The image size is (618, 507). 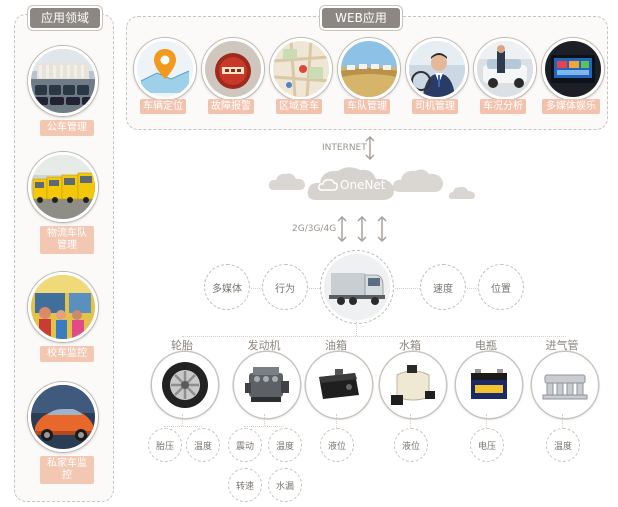 I want to click on web-label-driver-management: 司机管理, so click(x=435, y=106).